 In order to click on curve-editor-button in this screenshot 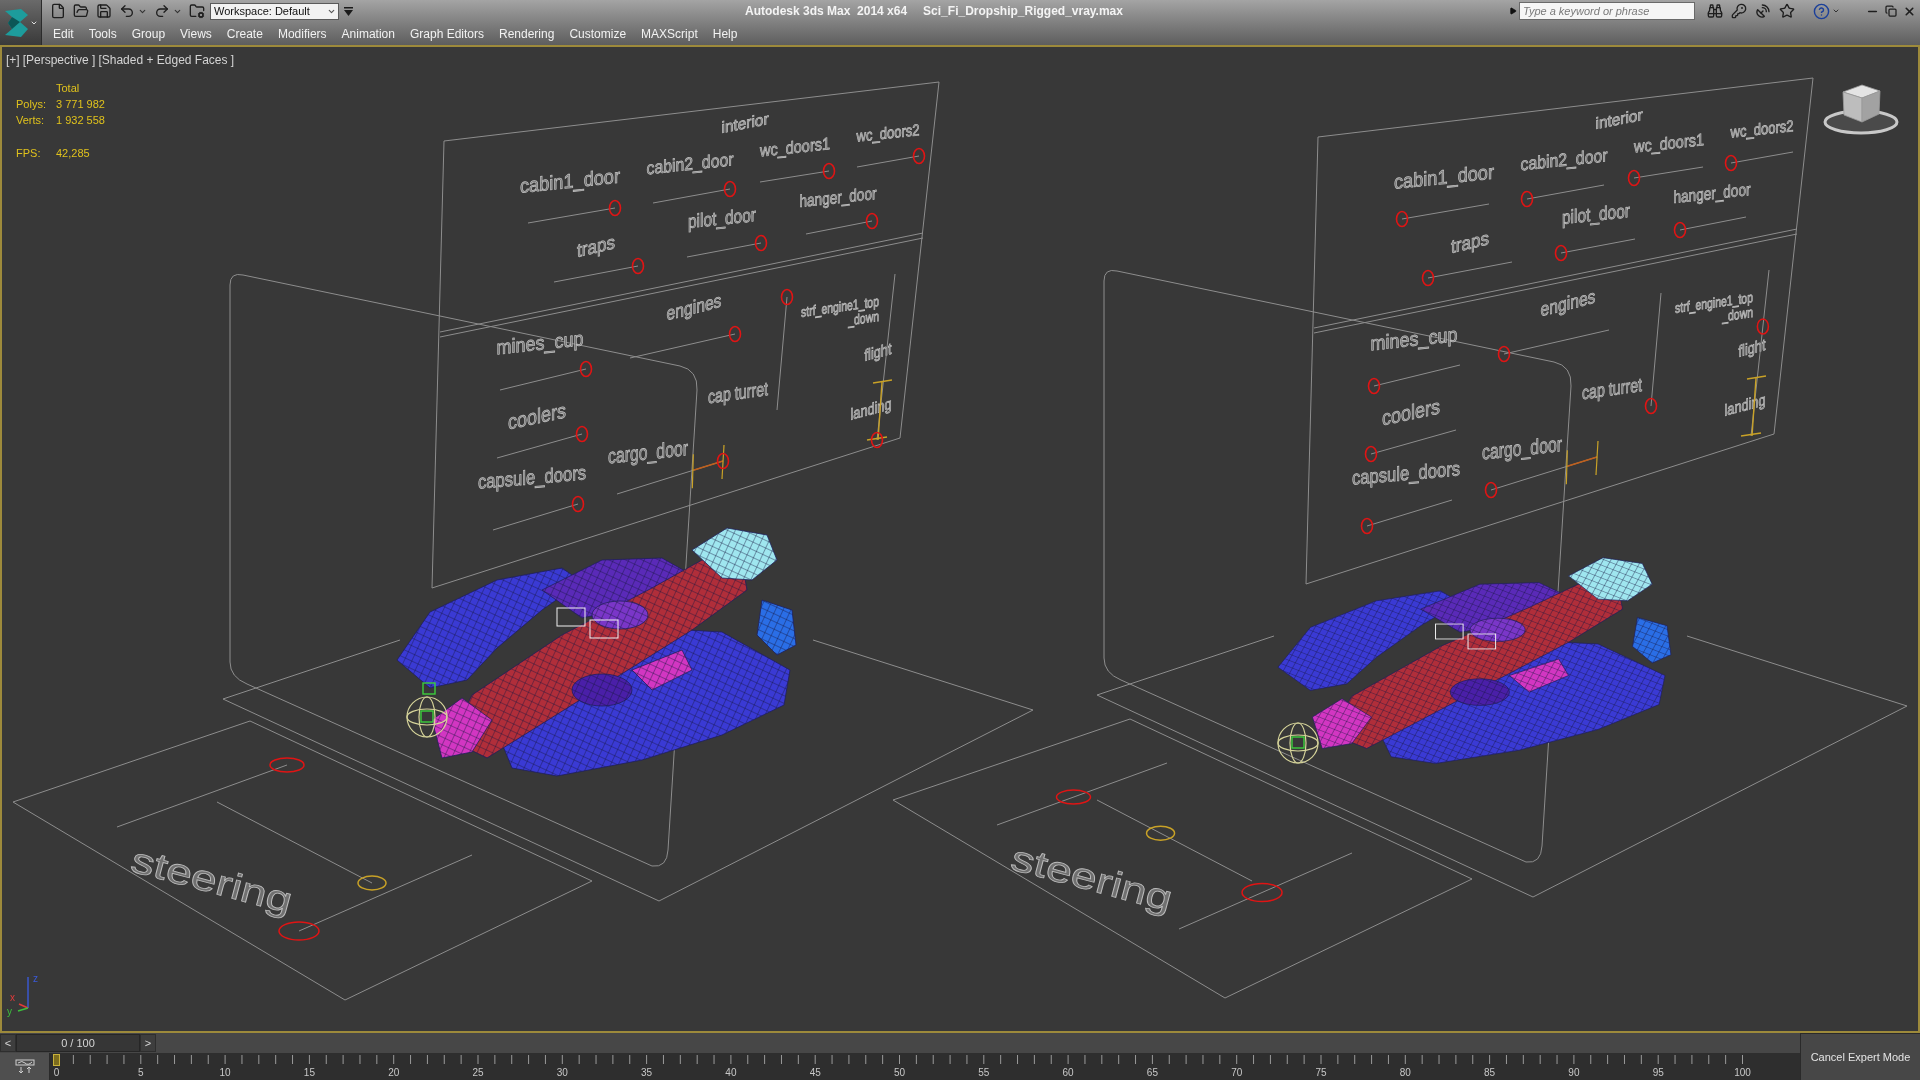, I will do `click(25, 1066)`.